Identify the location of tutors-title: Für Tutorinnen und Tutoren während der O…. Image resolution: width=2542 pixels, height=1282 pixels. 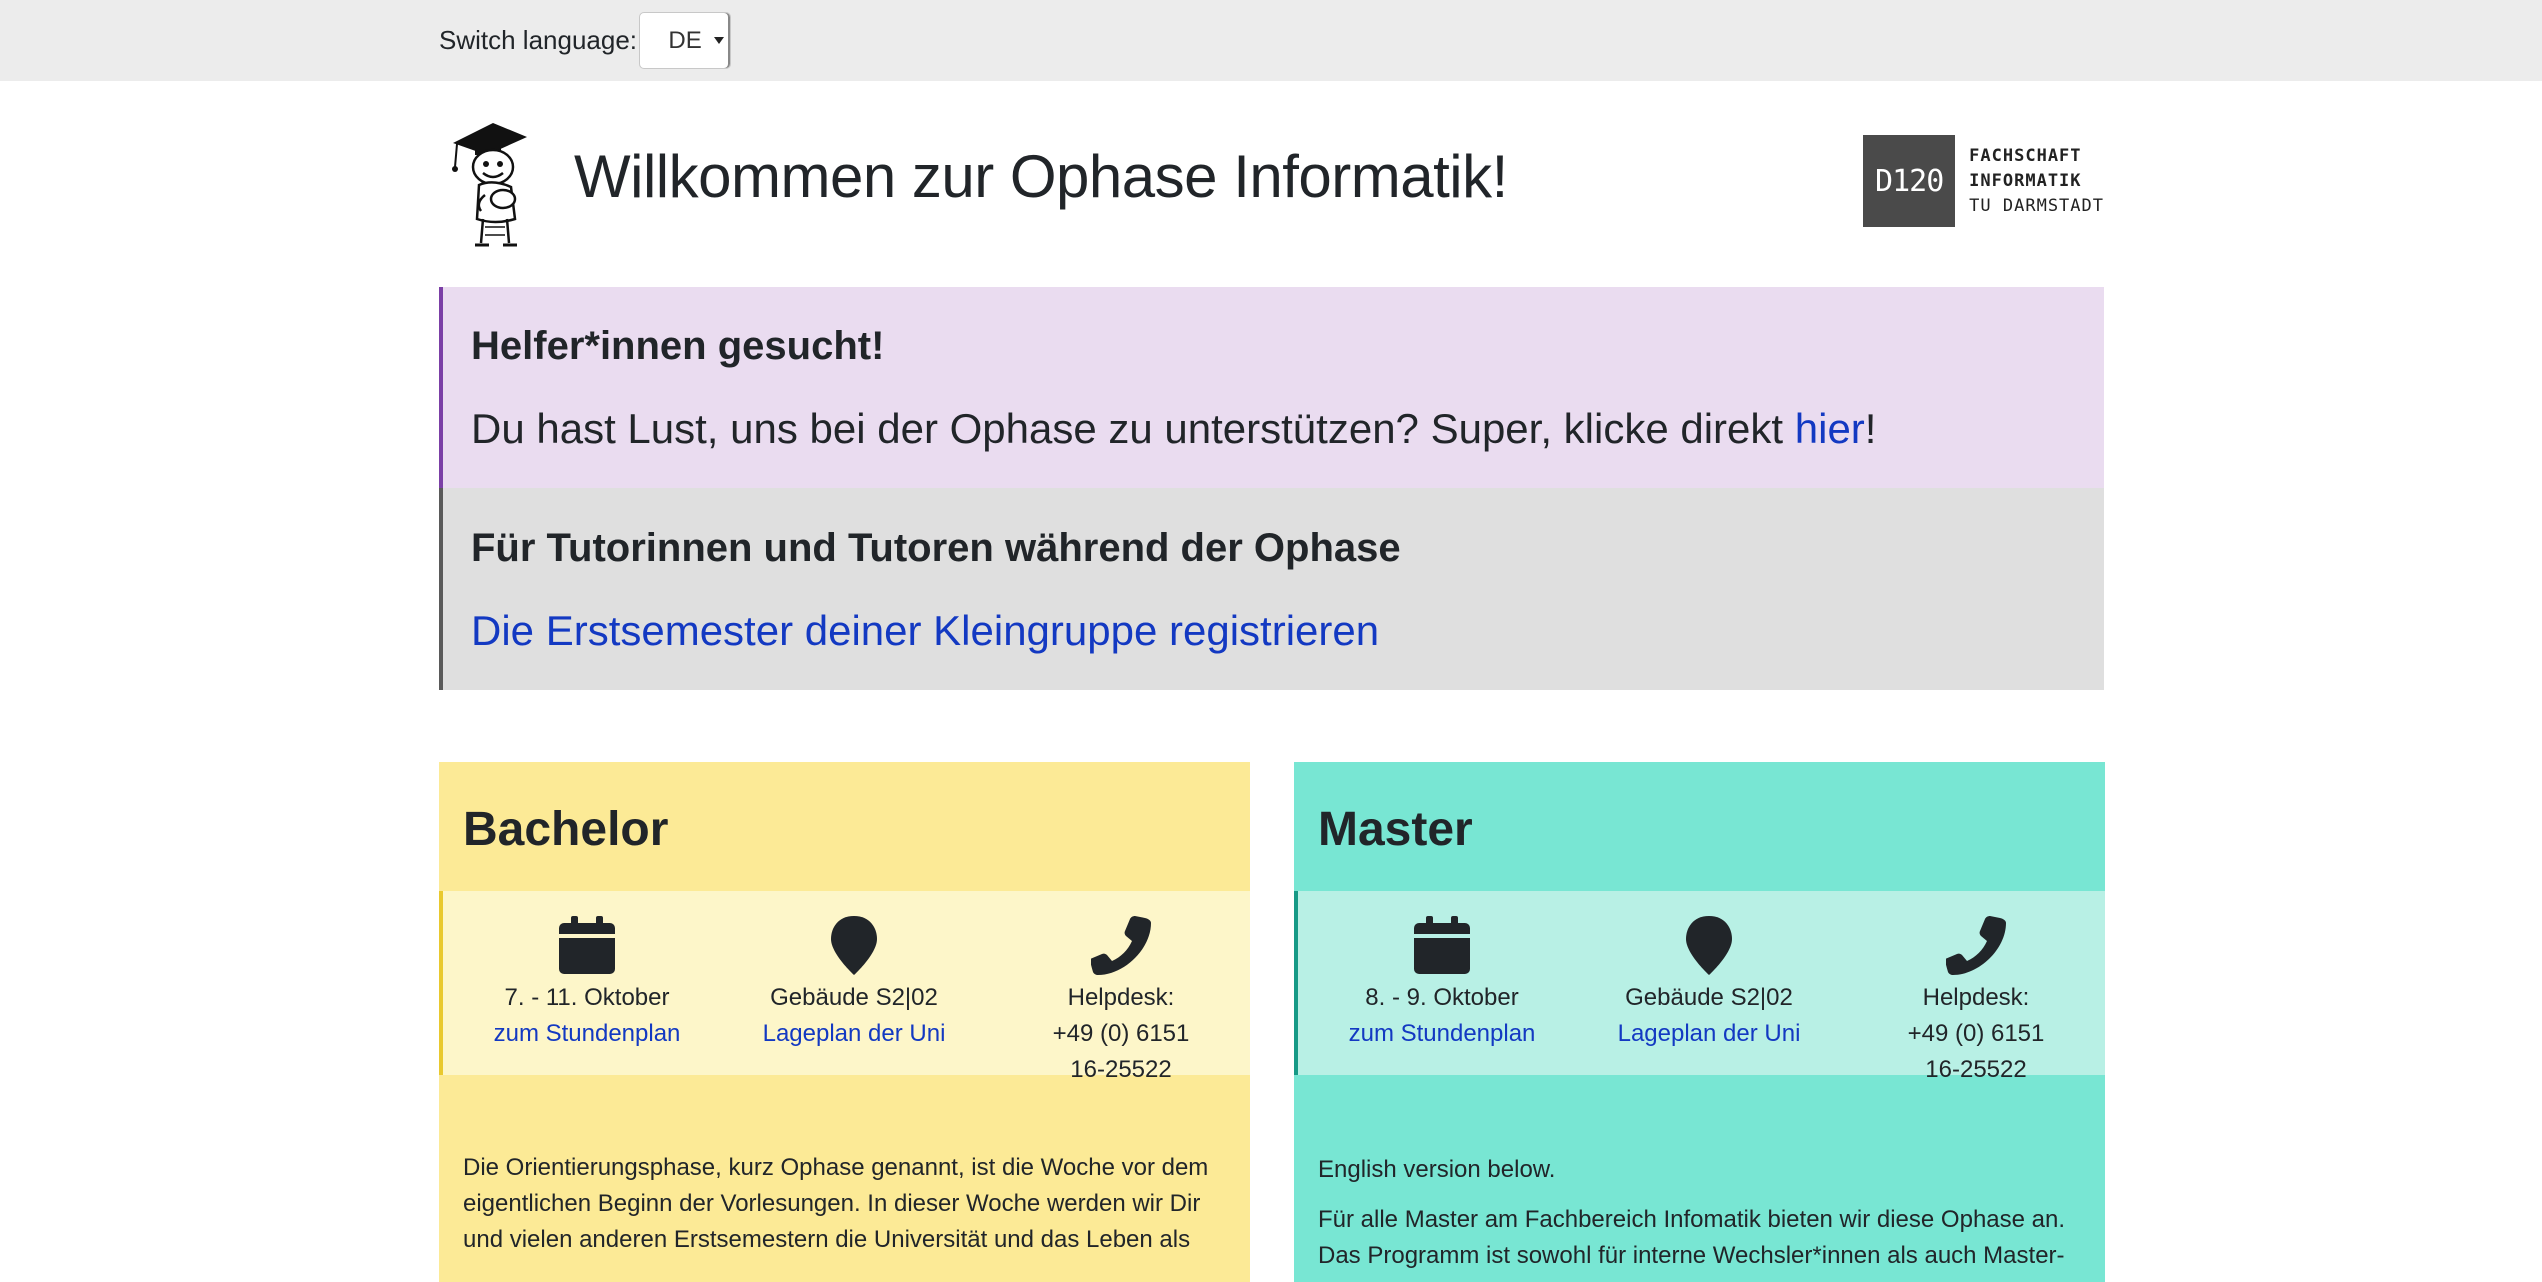
(936, 548).